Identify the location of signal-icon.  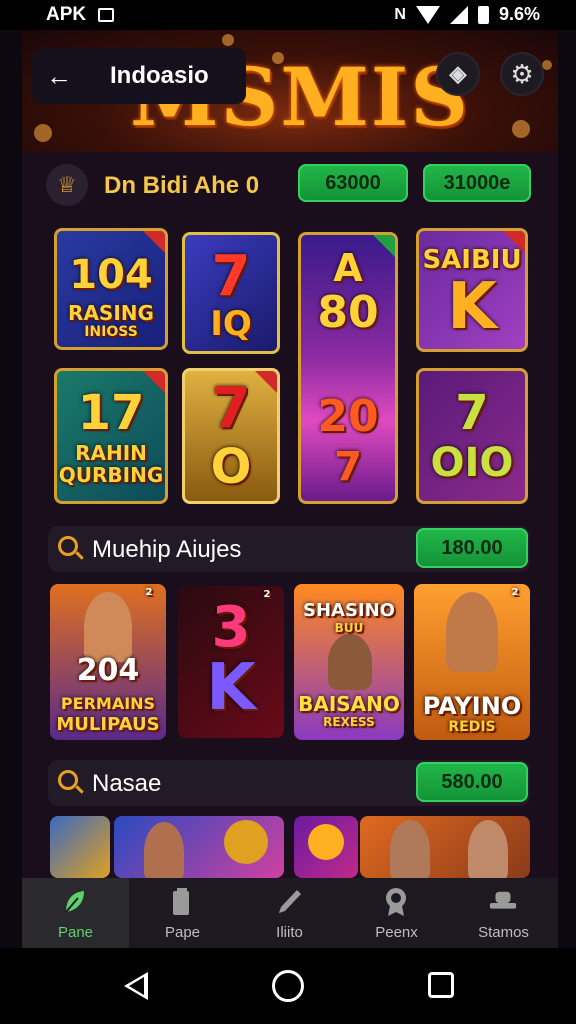
(458, 14).